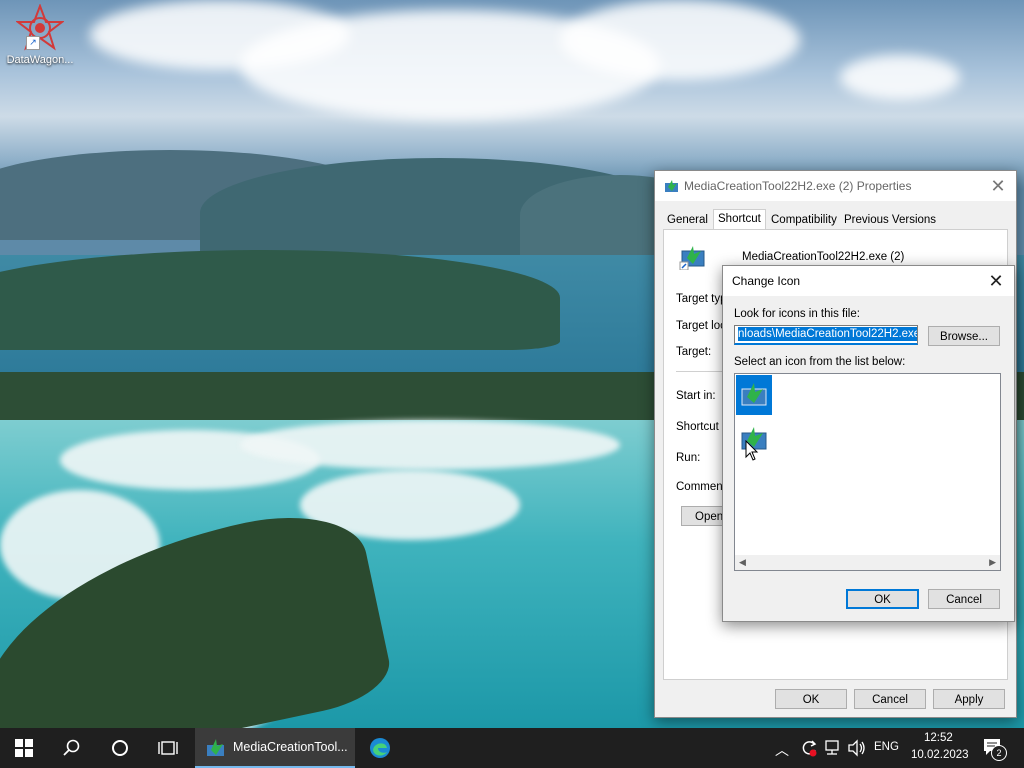  I want to click on label-shortcut-key: Shortcut k, so click(702, 427).